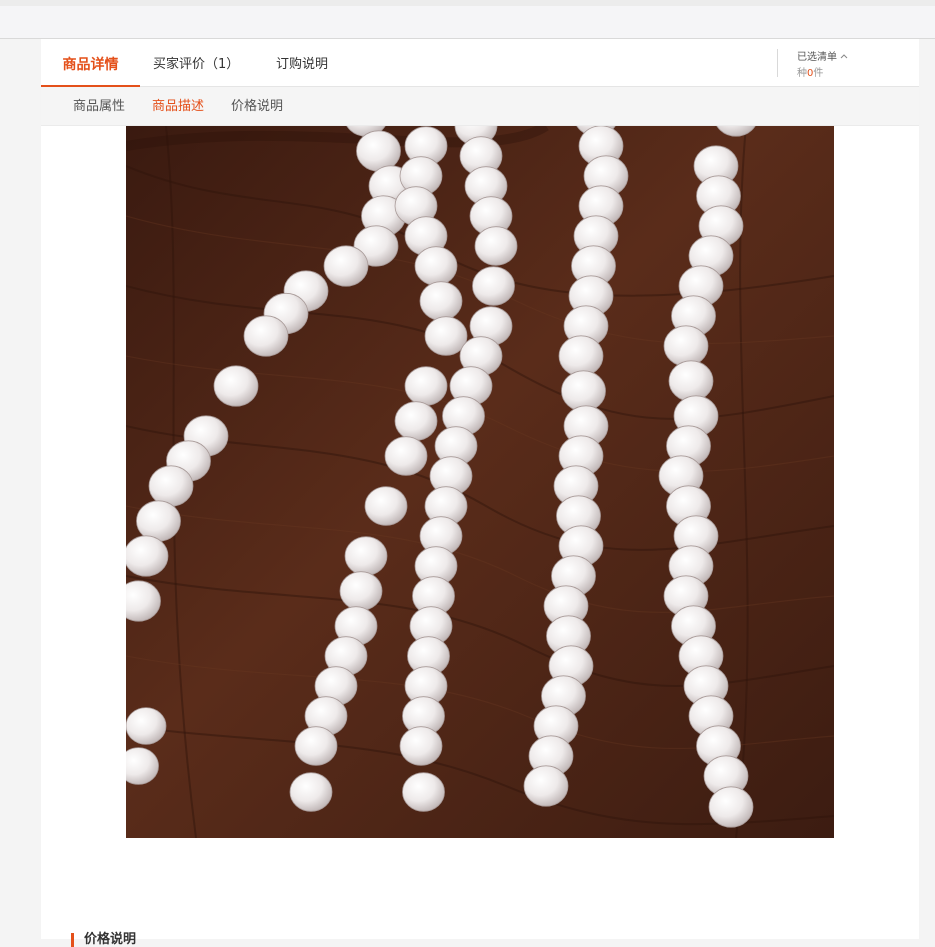  What do you see at coordinates (178, 106) in the screenshot?
I see `subtab-product-description: 商品描述` at bounding box center [178, 106].